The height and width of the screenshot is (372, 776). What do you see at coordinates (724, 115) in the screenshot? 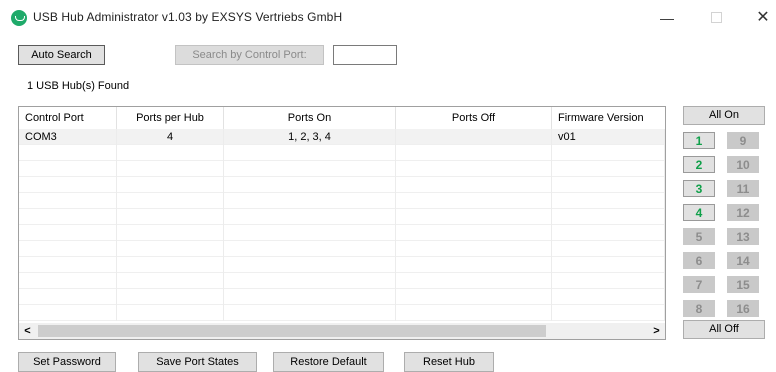
I see `all-on-button: All On` at bounding box center [724, 115].